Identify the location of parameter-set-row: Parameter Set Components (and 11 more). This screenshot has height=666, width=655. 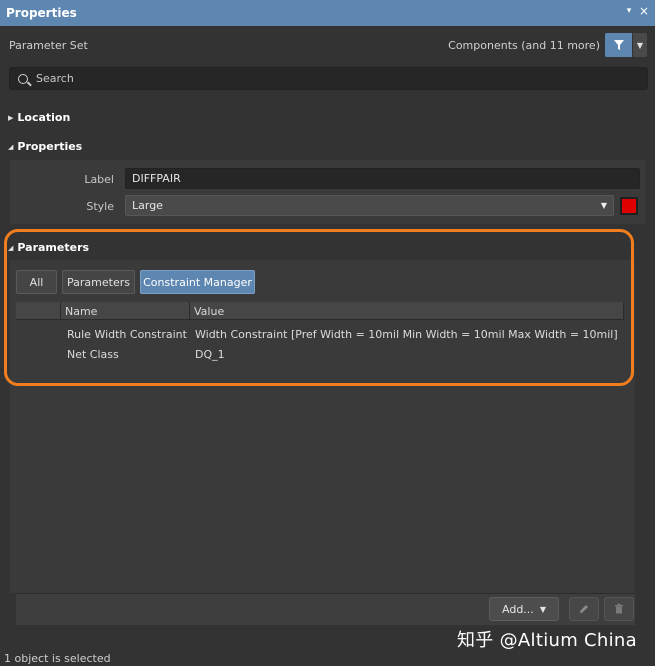
(327, 45).